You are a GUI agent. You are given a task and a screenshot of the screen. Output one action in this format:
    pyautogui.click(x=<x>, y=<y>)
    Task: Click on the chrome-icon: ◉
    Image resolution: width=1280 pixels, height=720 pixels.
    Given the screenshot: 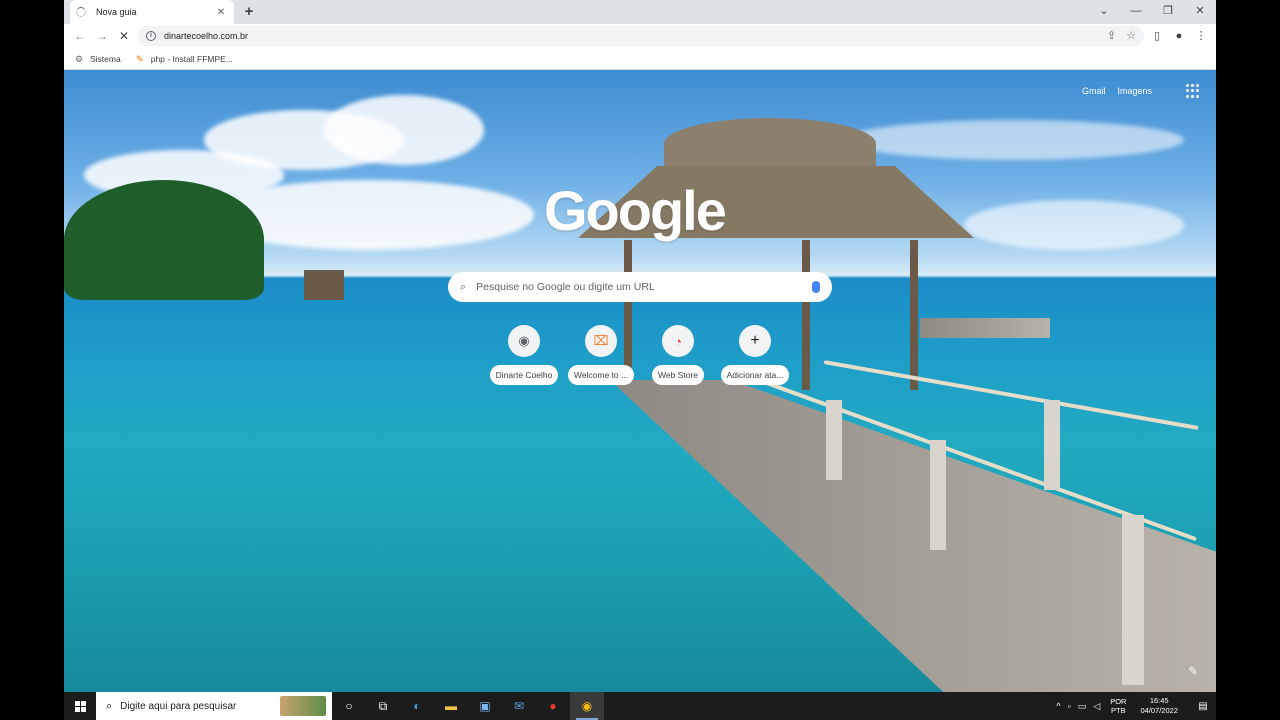 What is the action you would take?
    pyautogui.click(x=587, y=706)
    